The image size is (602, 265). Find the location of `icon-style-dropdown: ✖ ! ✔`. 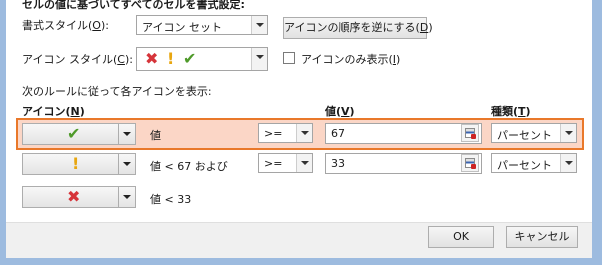

icon-style-dropdown: ✖ ! ✔ is located at coordinates (202, 59).